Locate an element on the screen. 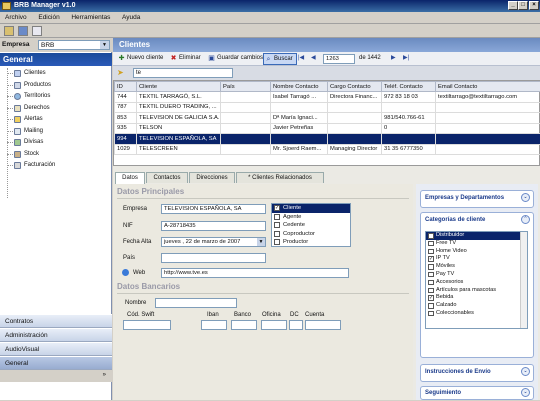  dc-field is located at coordinates (296, 325).